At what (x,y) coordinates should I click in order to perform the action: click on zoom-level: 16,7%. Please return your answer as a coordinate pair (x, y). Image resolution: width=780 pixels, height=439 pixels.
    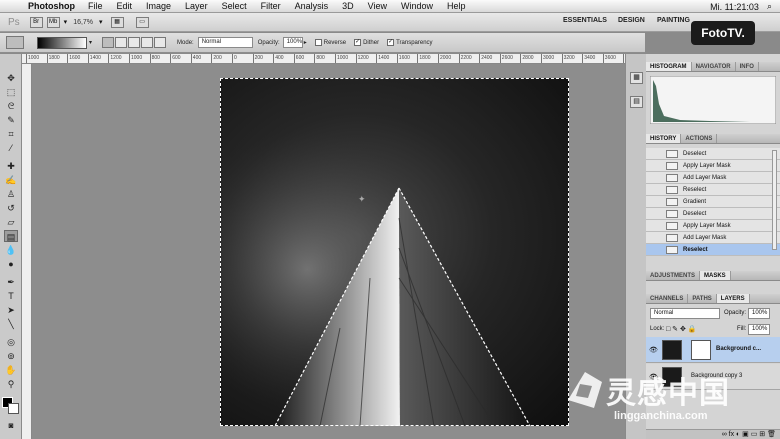
    Looking at the image, I should click on (83, 22).